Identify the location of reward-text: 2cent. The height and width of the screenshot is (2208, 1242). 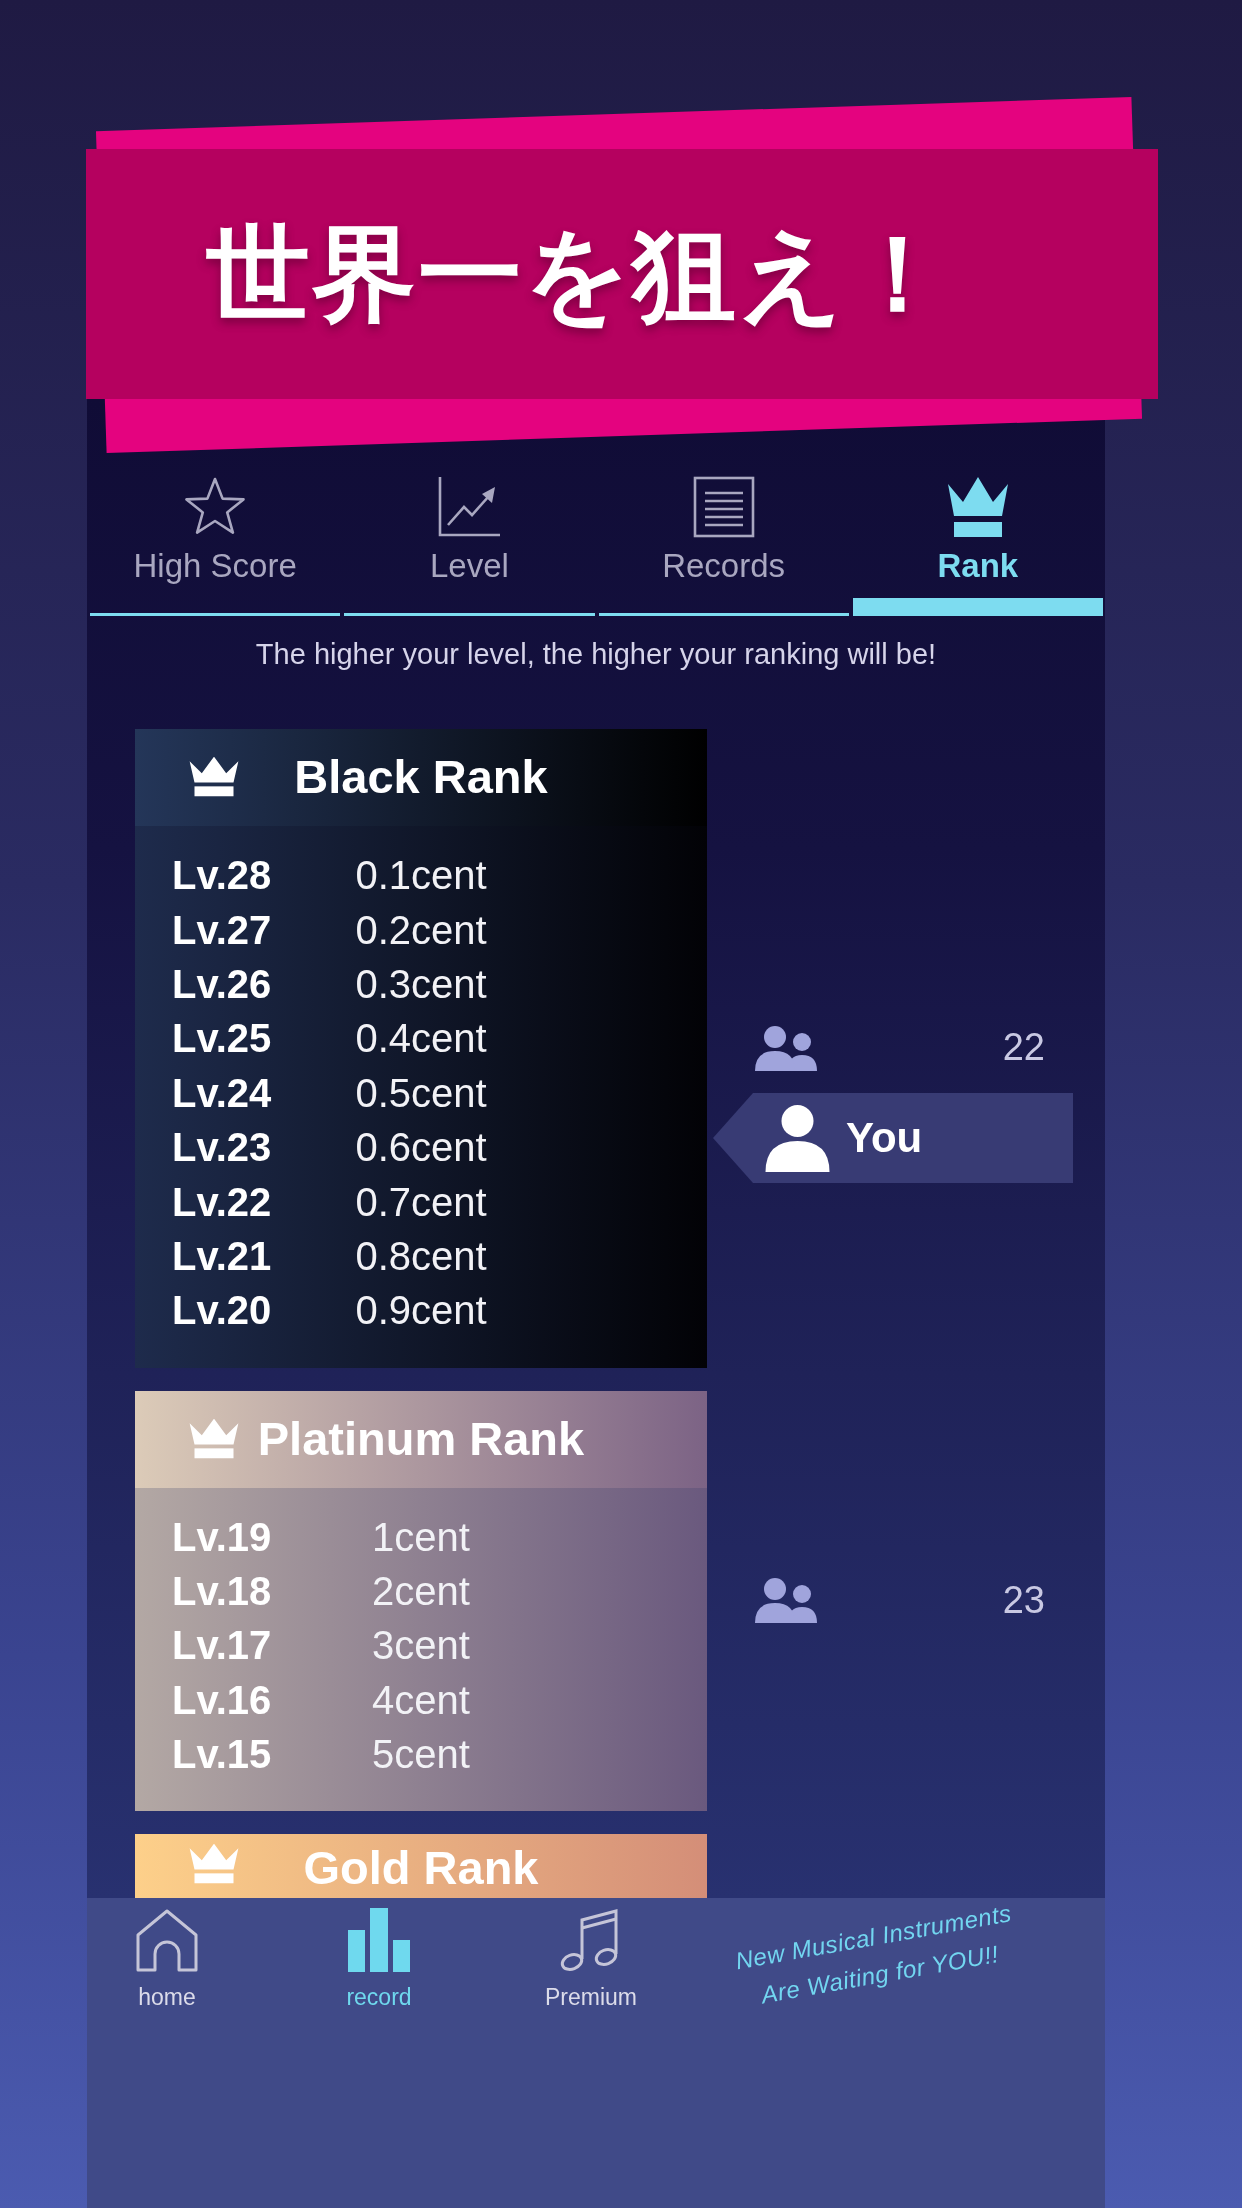
(421, 1592).